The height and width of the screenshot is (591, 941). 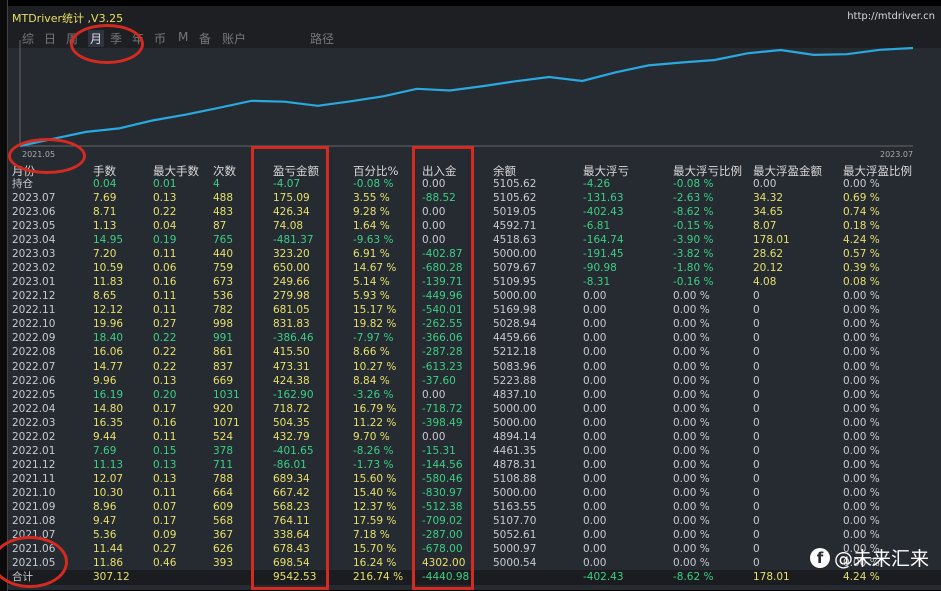 What do you see at coordinates (160, 38) in the screenshot?
I see `tab-6: 币` at bounding box center [160, 38].